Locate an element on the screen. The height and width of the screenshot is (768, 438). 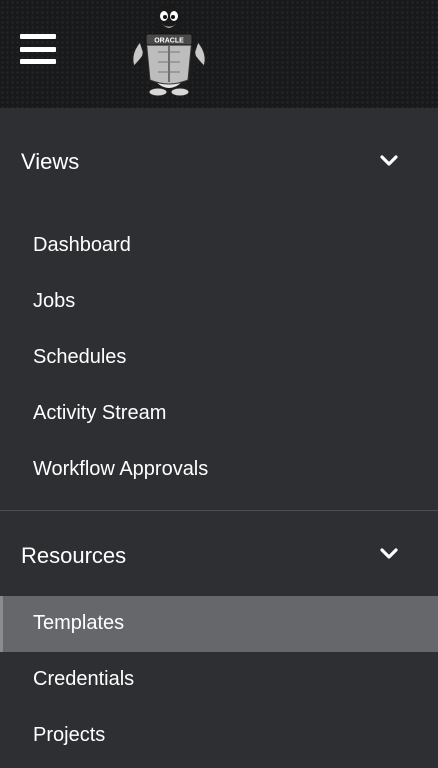
sidebar-item-workflow-approvals: Workflow Approvals is located at coordinates (219, 470).